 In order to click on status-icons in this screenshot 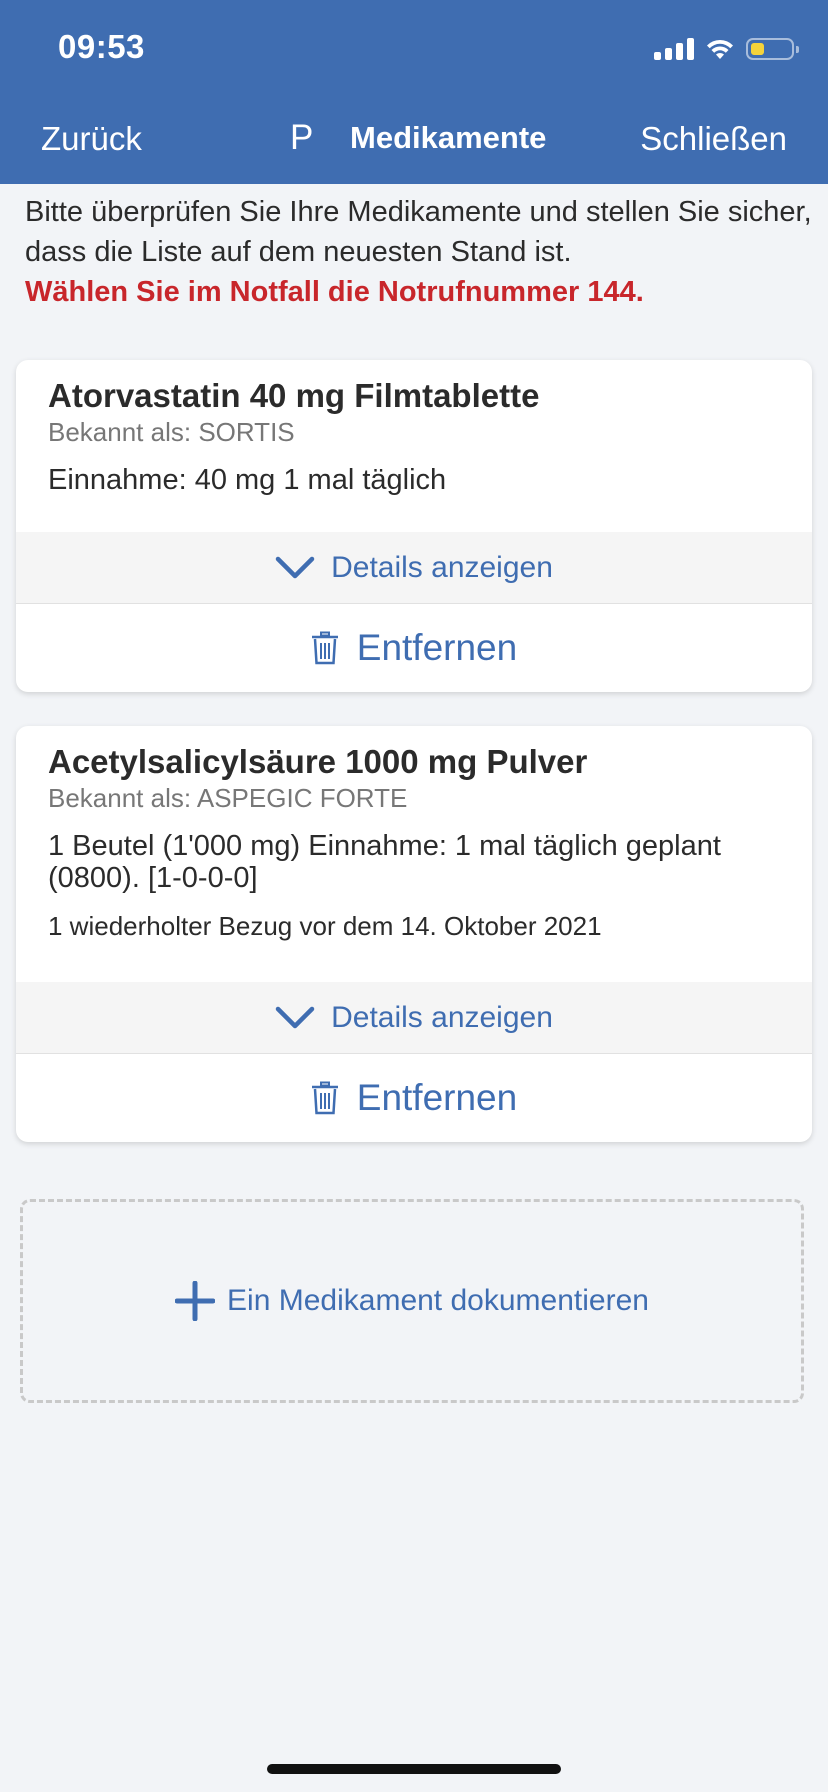, I will do `click(726, 49)`.